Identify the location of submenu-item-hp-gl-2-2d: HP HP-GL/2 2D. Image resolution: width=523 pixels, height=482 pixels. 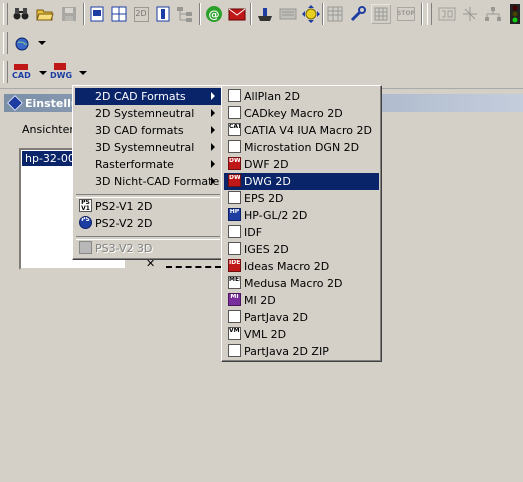
(301, 215).